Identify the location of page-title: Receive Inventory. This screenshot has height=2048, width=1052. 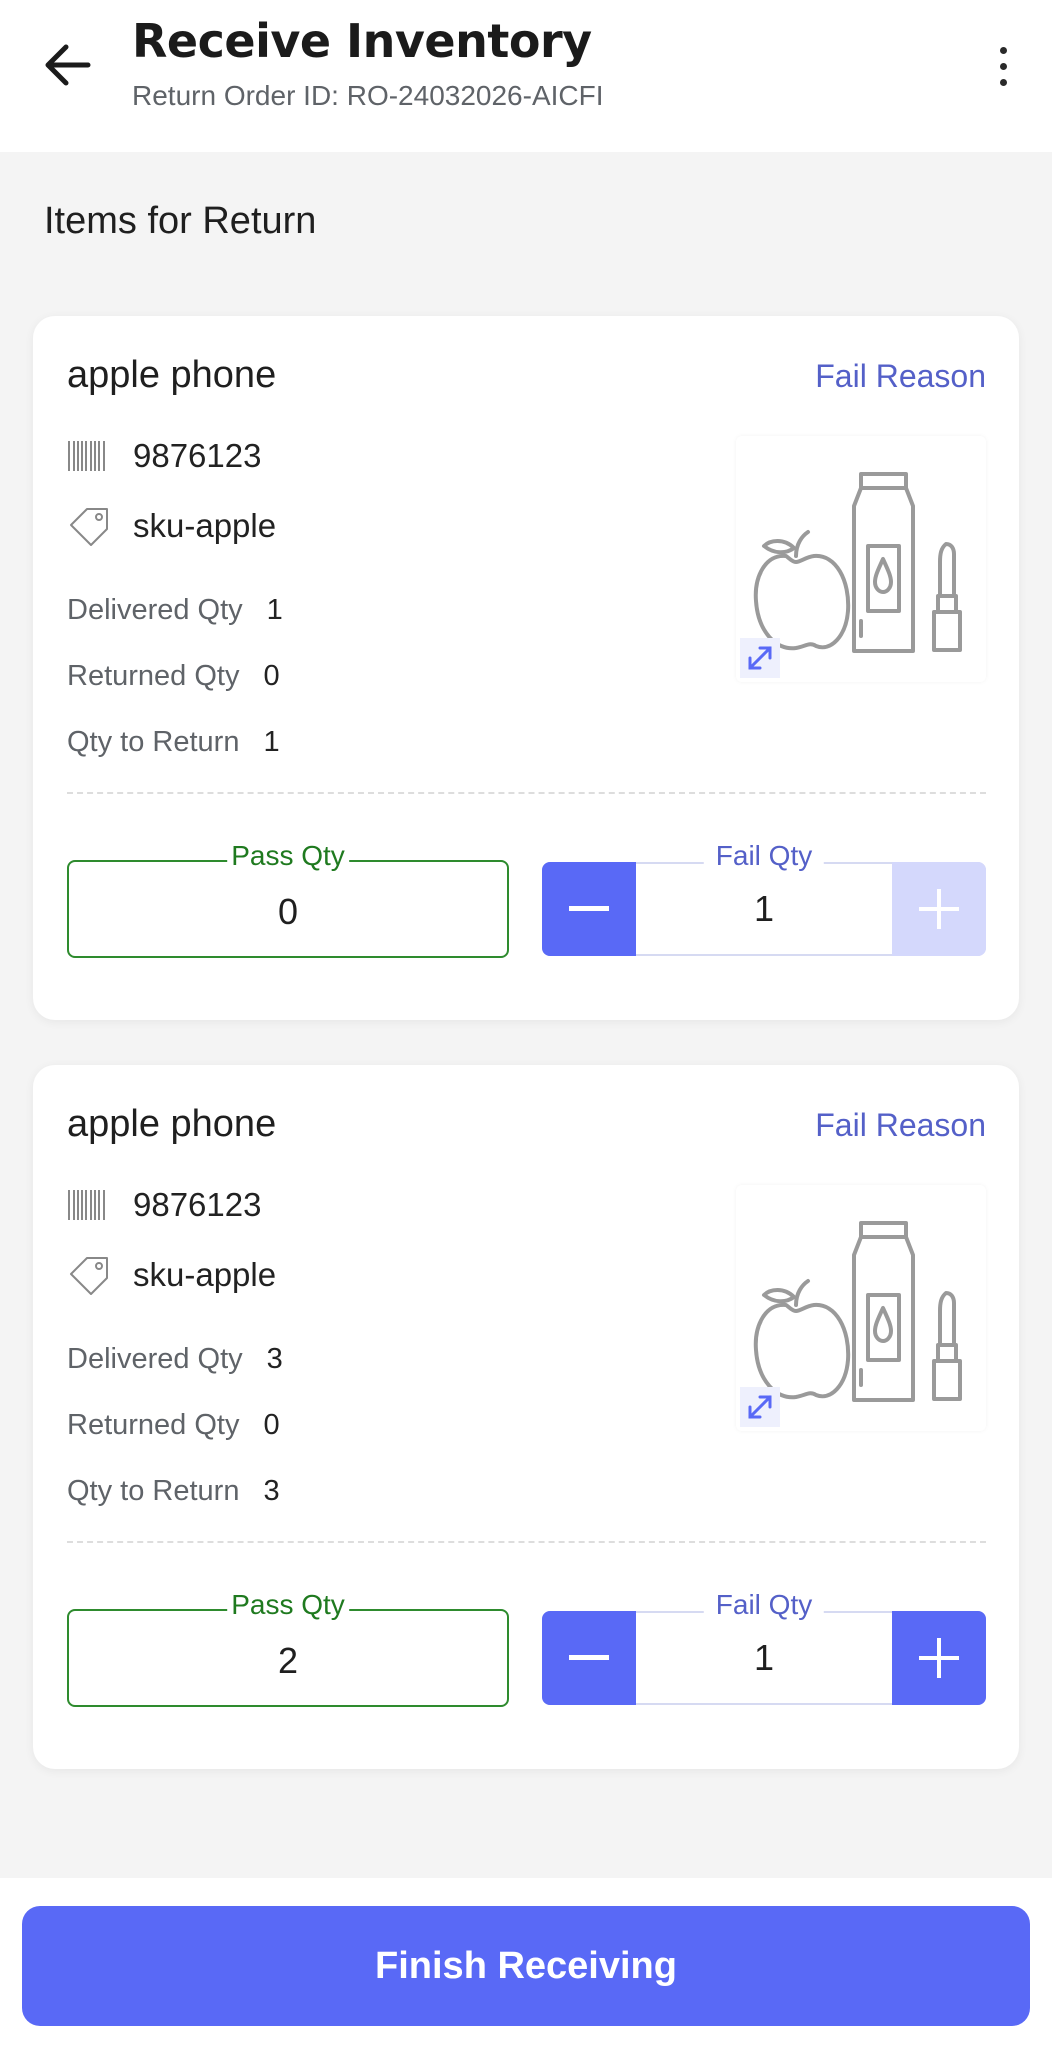
(362, 41).